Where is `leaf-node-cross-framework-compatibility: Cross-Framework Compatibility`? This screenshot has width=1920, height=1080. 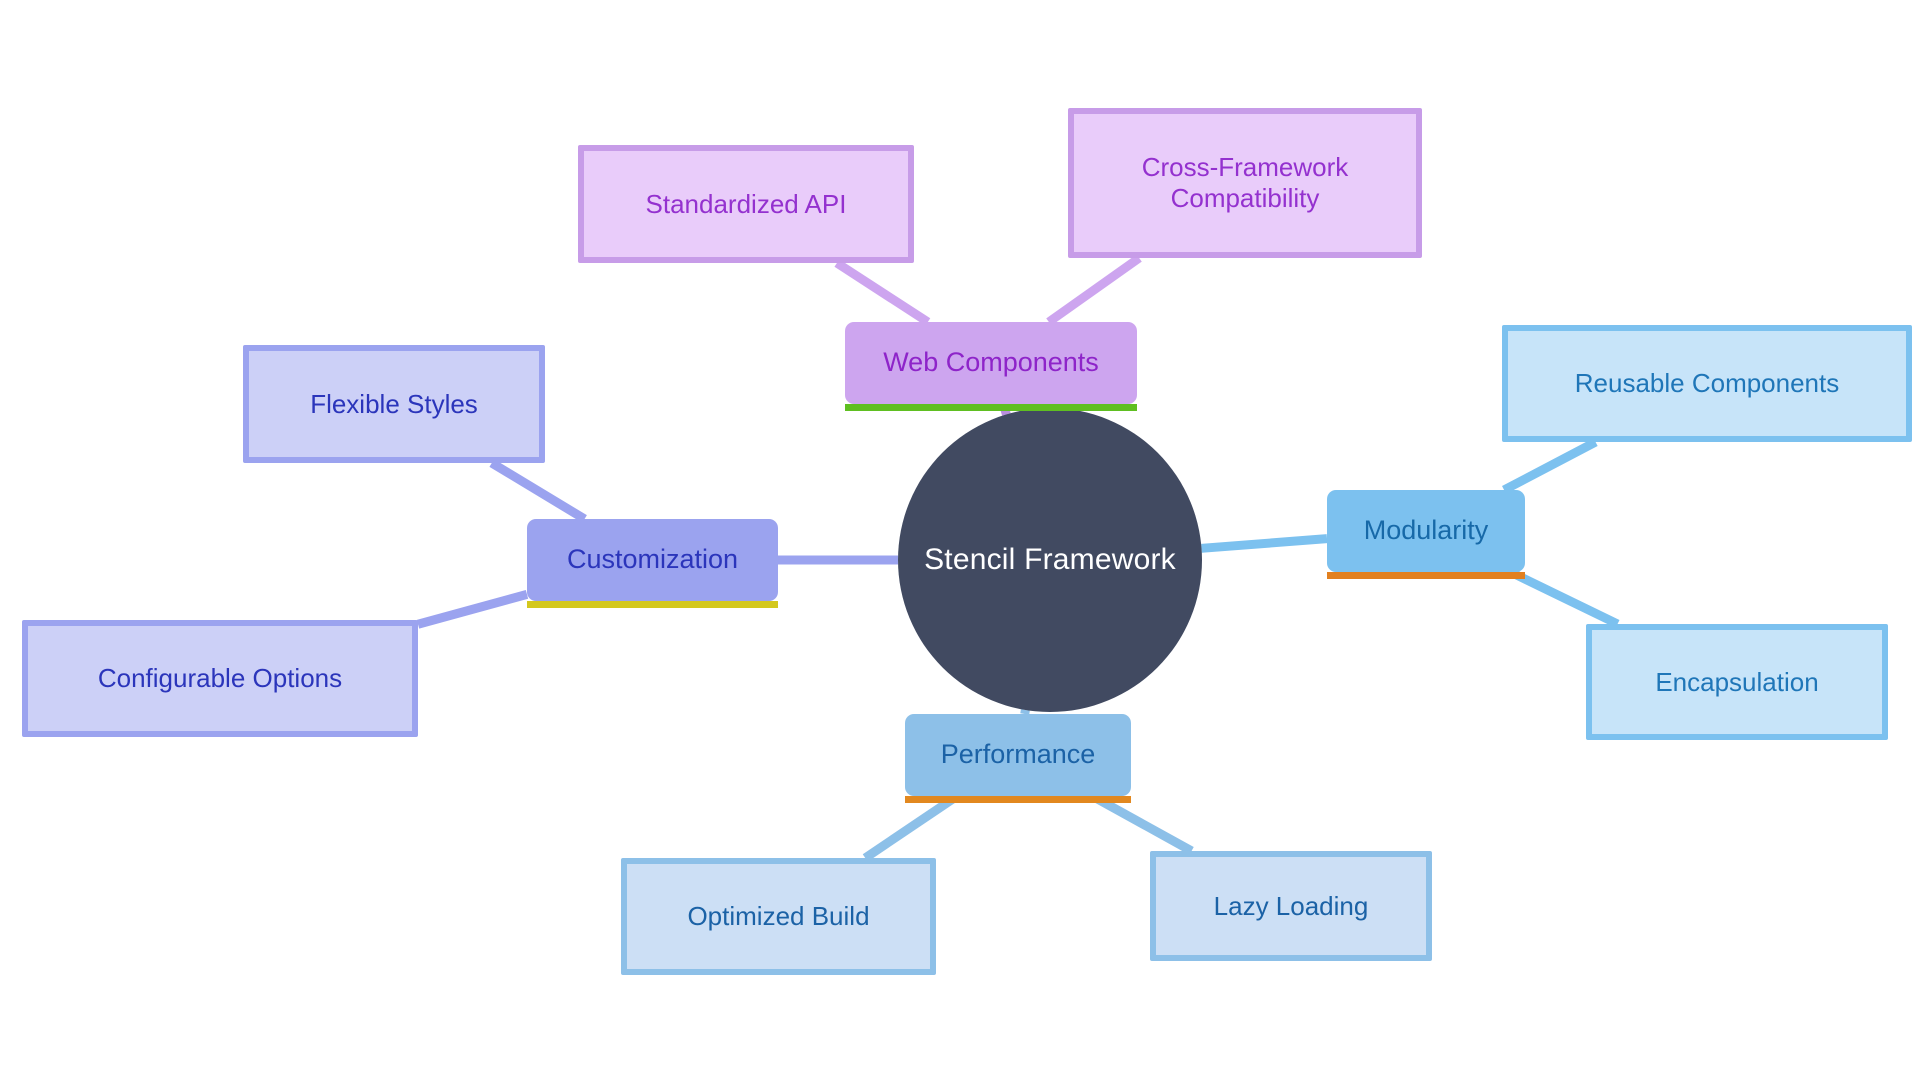 leaf-node-cross-framework-compatibility: Cross-Framework Compatibility is located at coordinates (1245, 183).